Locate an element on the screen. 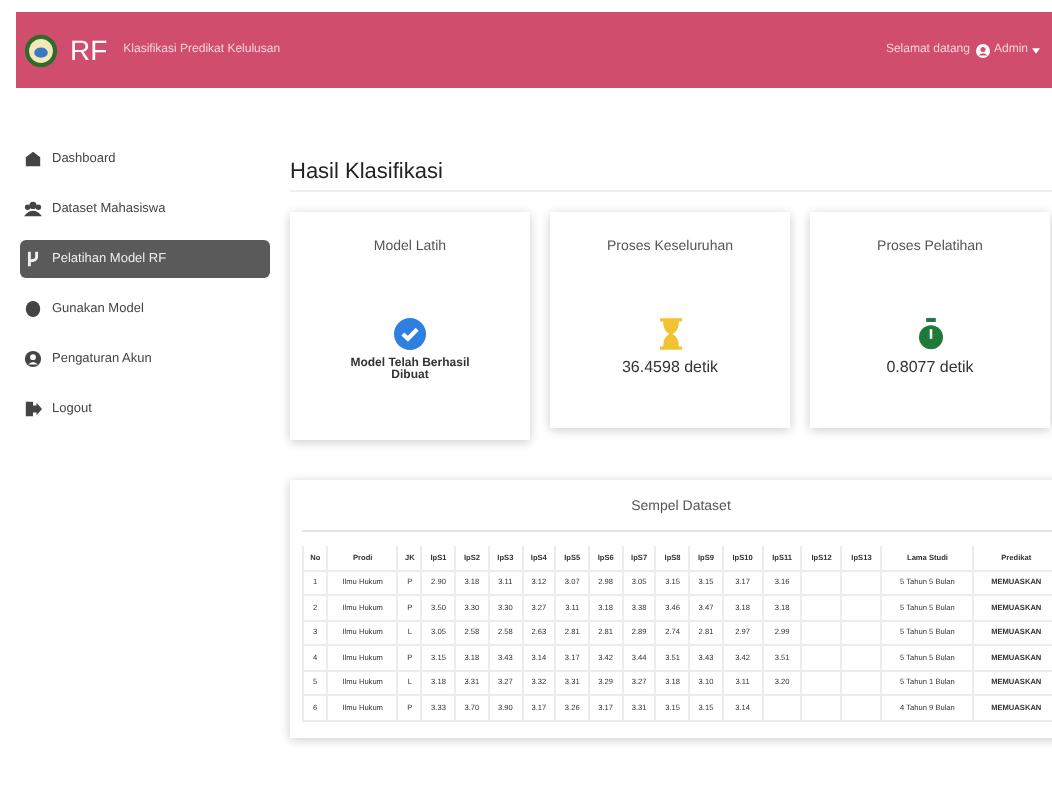  caret-icon is located at coordinates (1036, 50).